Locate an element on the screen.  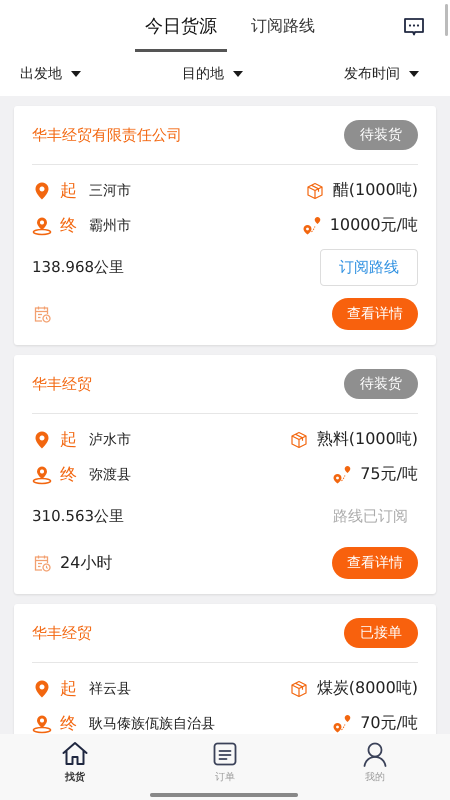
nav-tab: 找货 is located at coordinates (75, 762).